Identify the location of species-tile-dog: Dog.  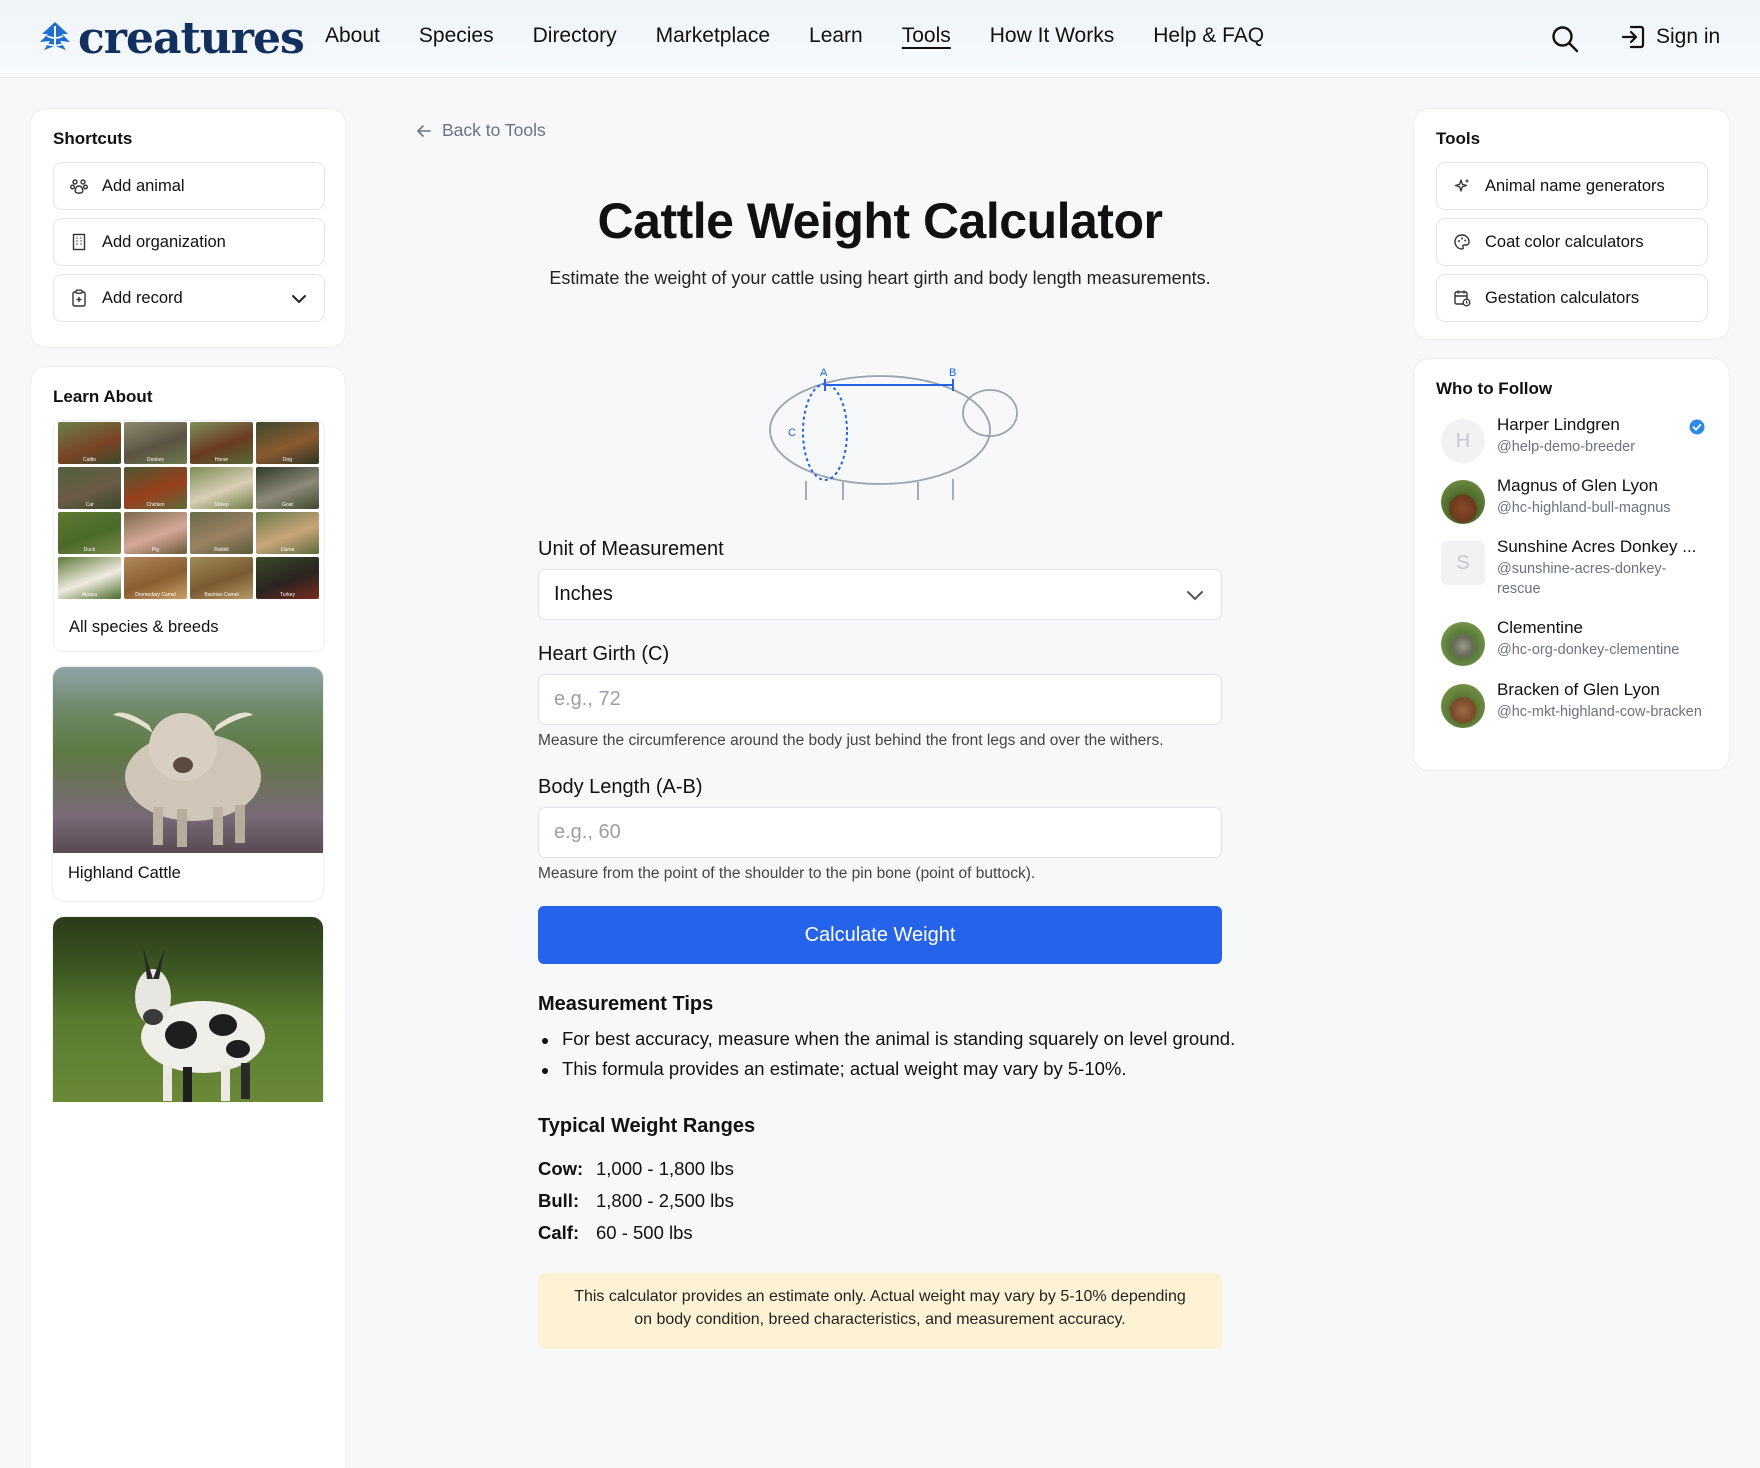
(287, 443).